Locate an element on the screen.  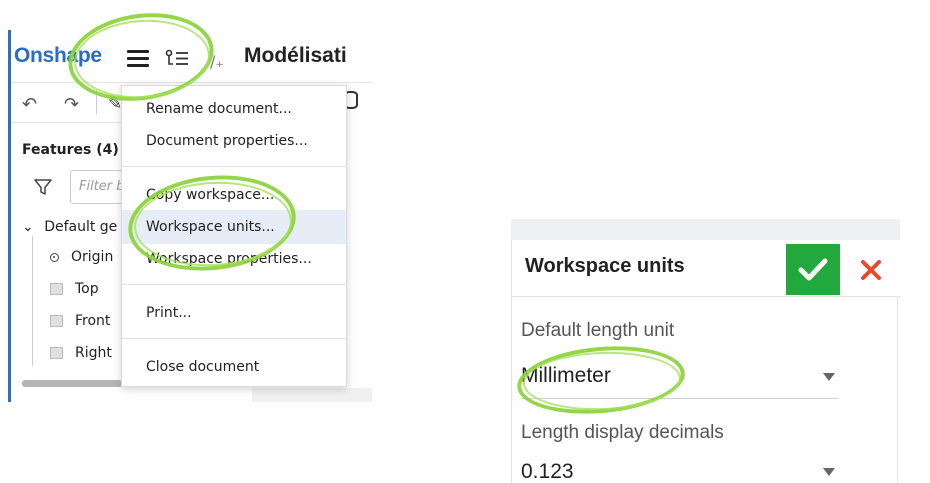
tree-item-label: Origin is located at coordinates (92, 257).